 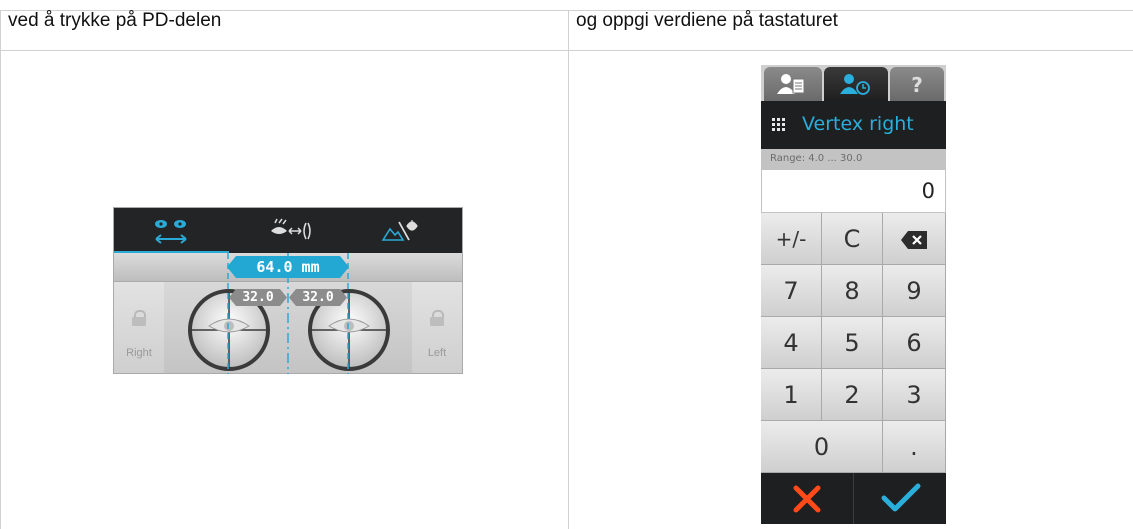 I want to click on close-icon, so click(x=807, y=499).